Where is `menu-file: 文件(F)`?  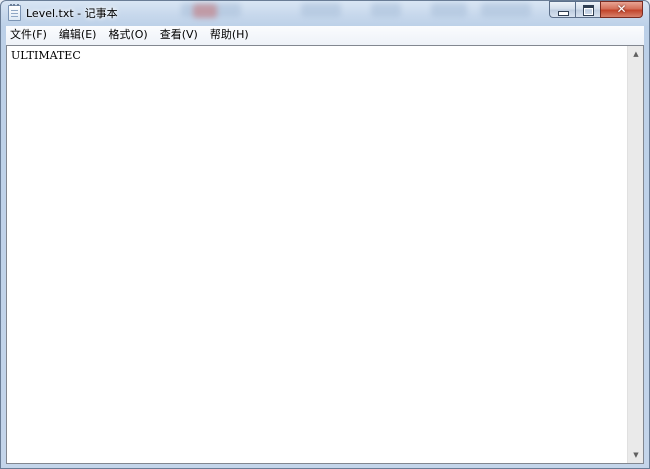 menu-file: 文件(F) is located at coordinates (29, 35).